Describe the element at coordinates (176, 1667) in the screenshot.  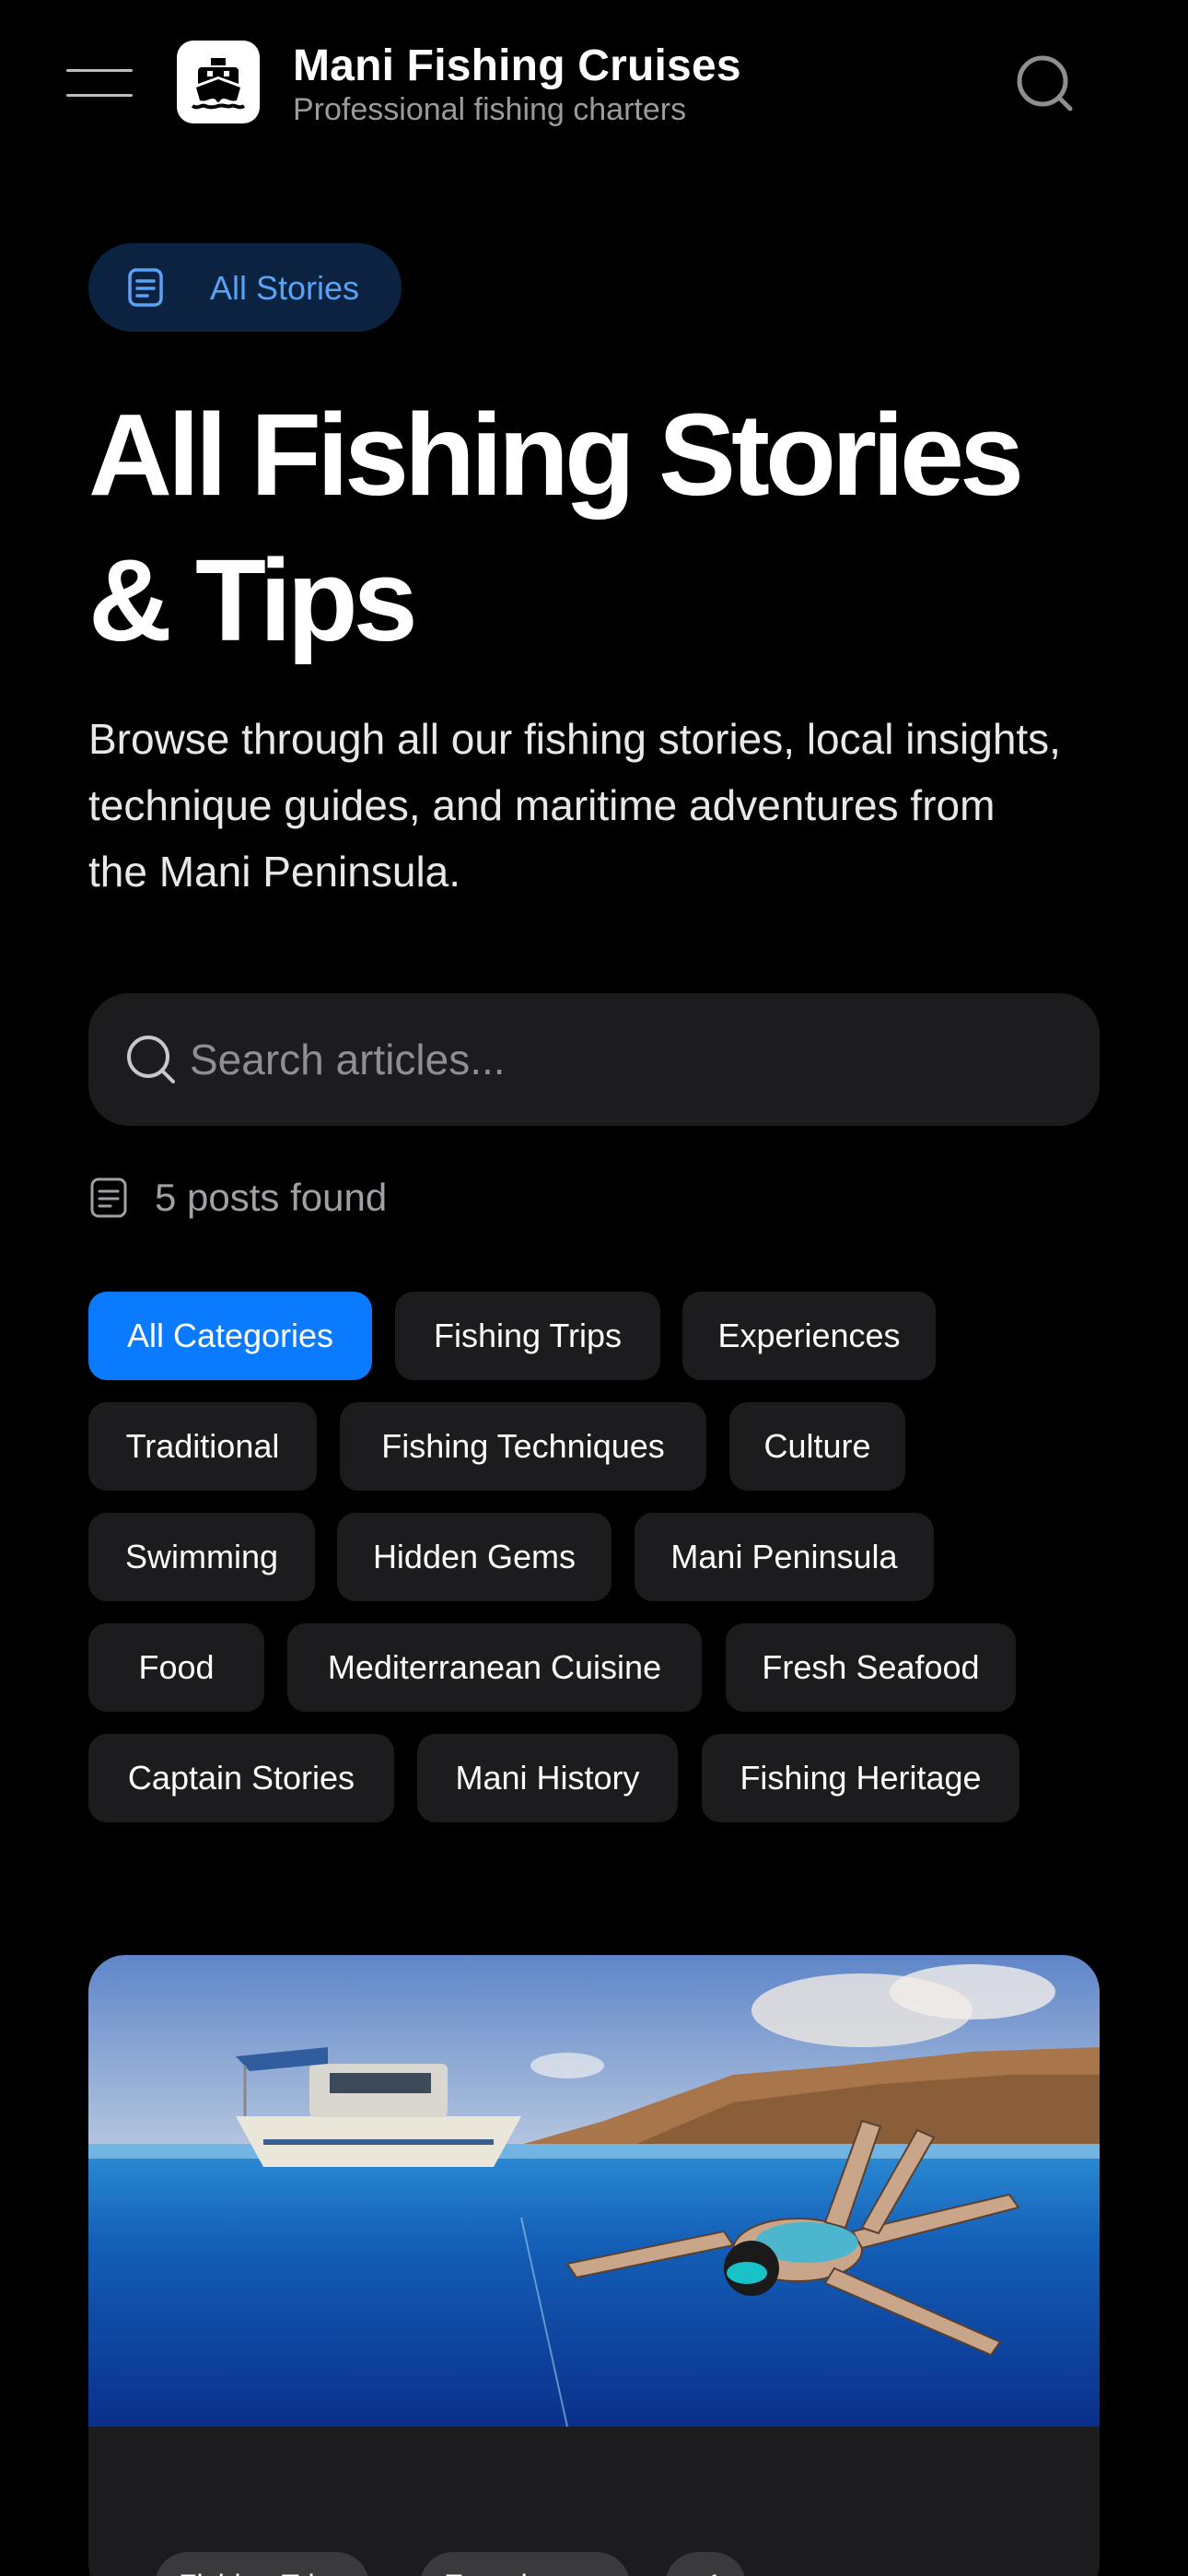
I see `category-chip-food: Food` at that location.